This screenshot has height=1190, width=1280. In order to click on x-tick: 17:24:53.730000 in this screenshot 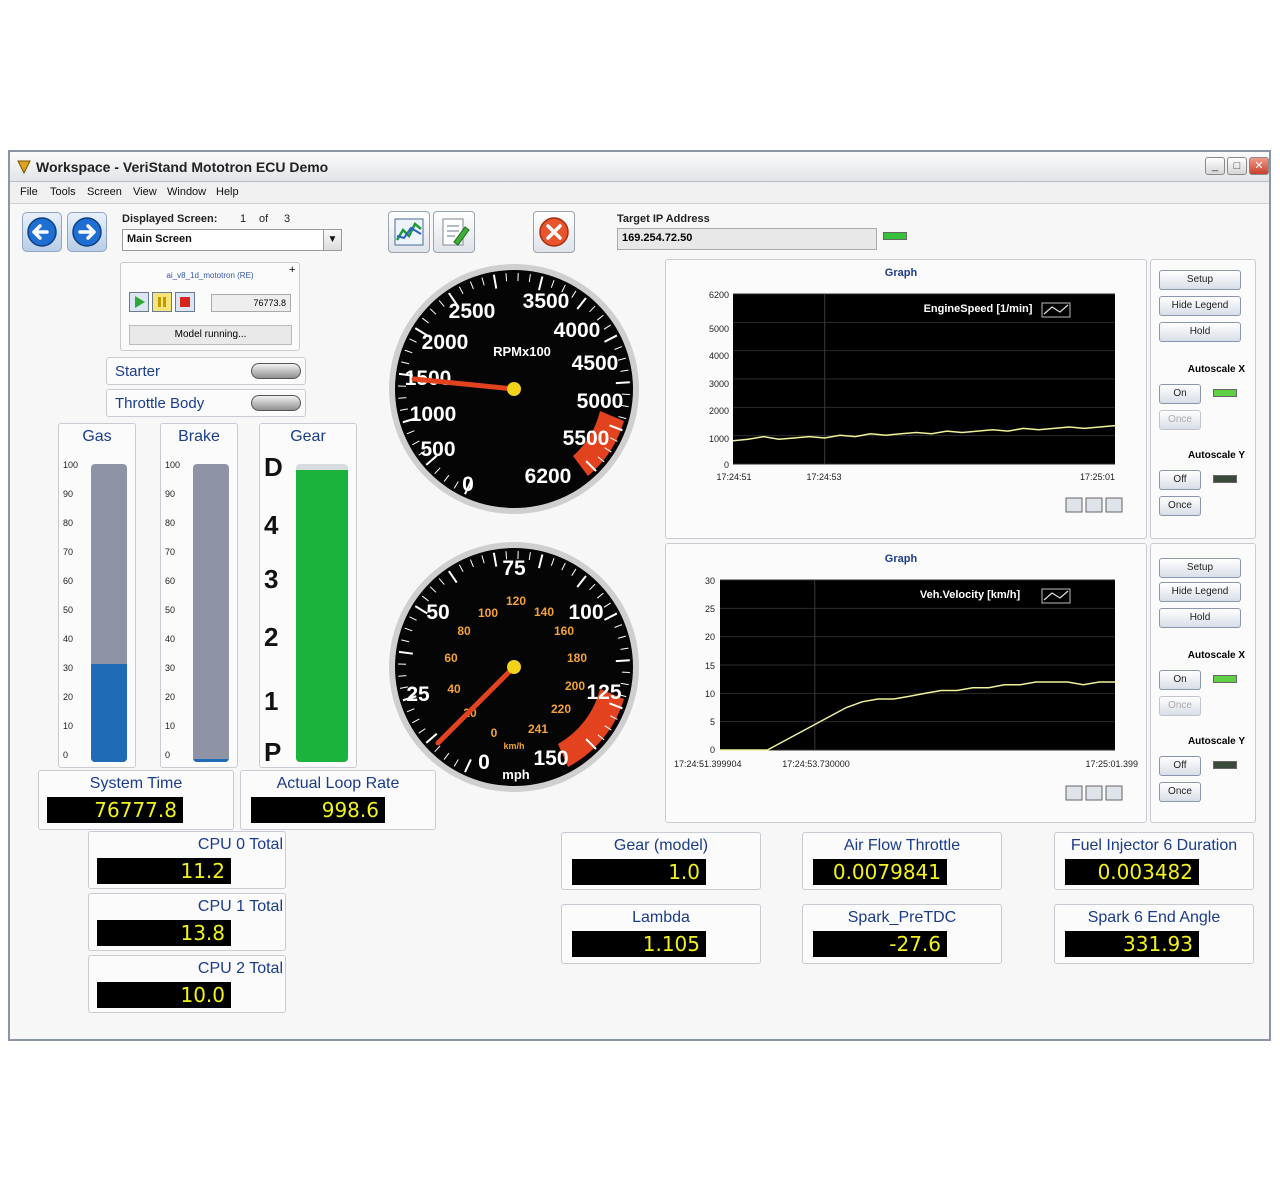, I will do `click(816, 764)`.